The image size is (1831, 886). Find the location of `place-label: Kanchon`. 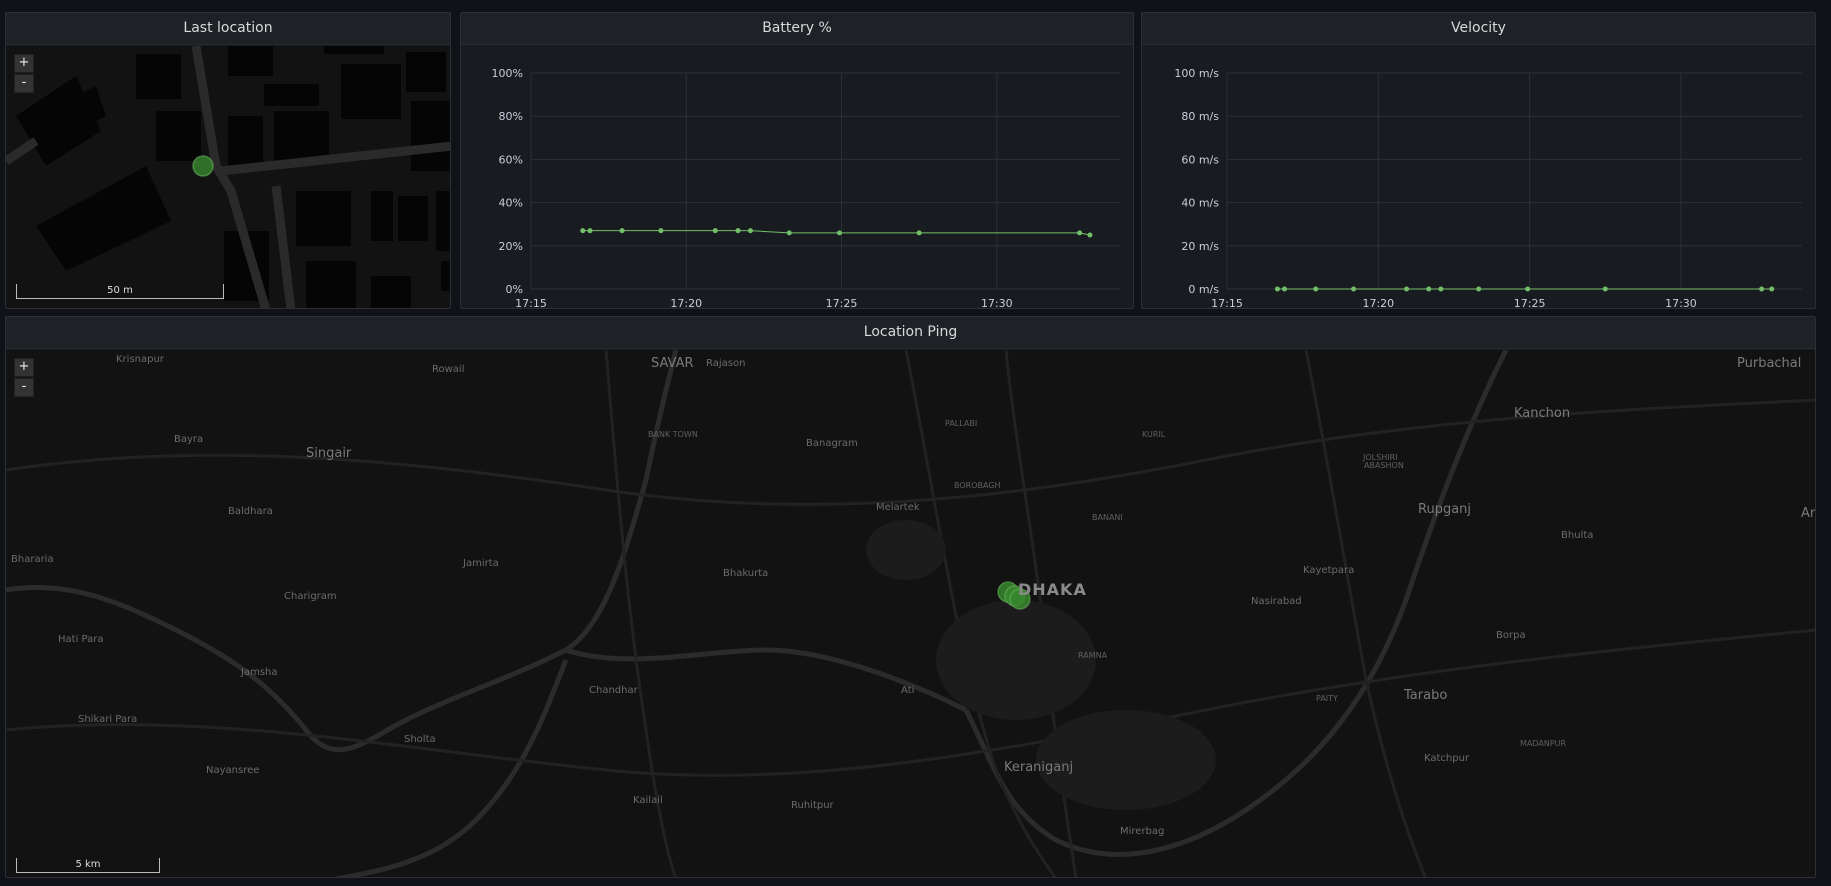

place-label: Kanchon is located at coordinates (1542, 413).